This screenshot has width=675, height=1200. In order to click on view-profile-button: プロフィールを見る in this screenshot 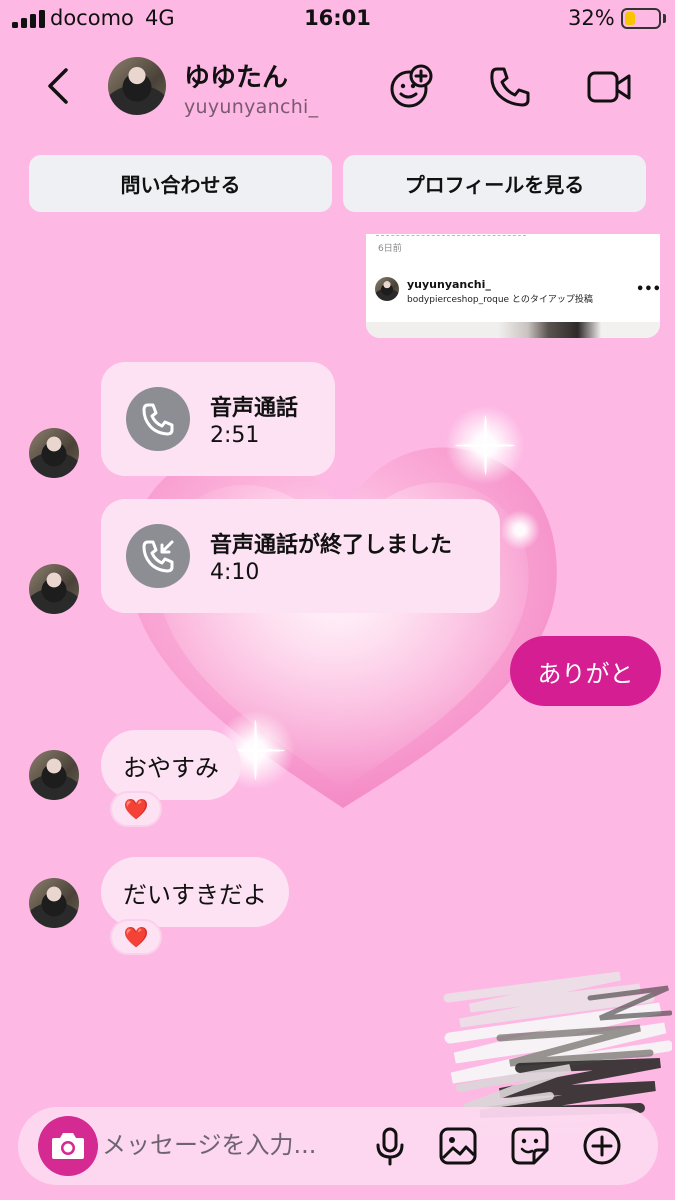, I will do `click(494, 183)`.